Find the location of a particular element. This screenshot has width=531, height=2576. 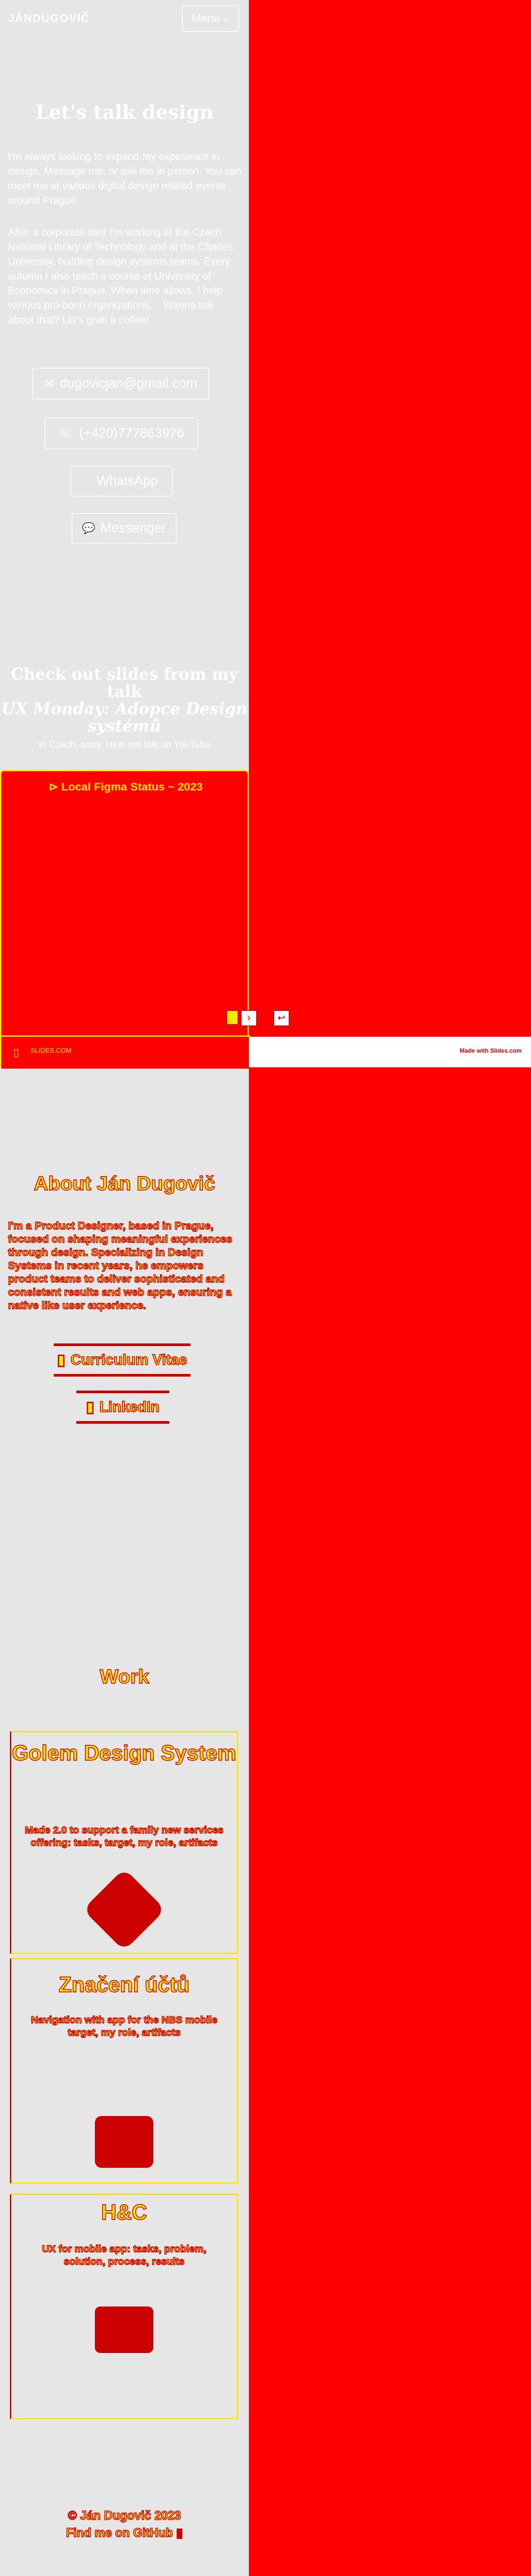

work-title: Work is located at coordinates (125, 1676).